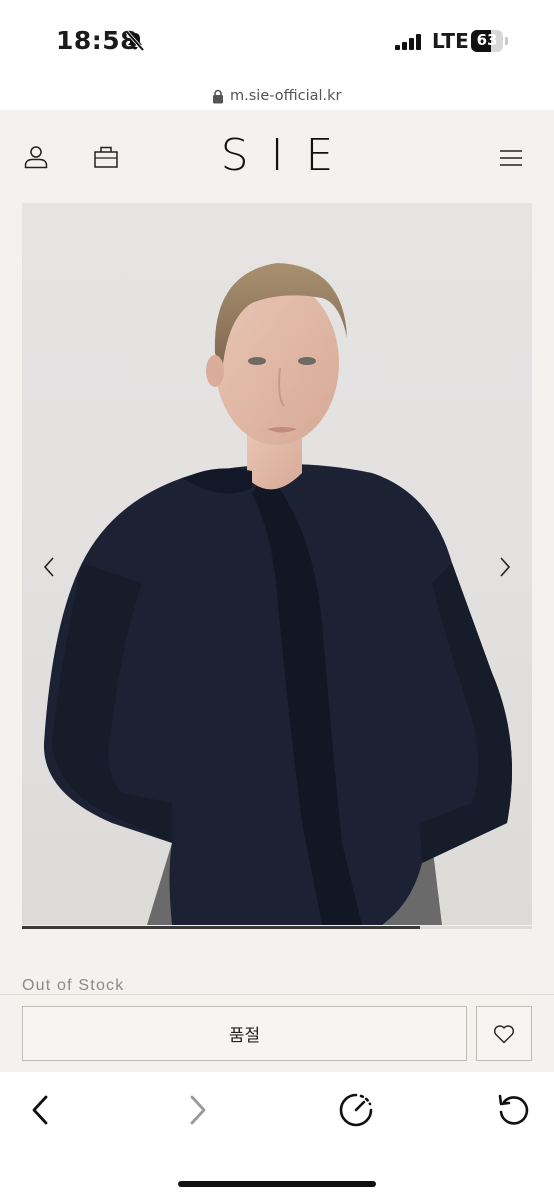 The height and width of the screenshot is (1200, 554). I want to click on gallery-progress-fill, so click(221, 927).